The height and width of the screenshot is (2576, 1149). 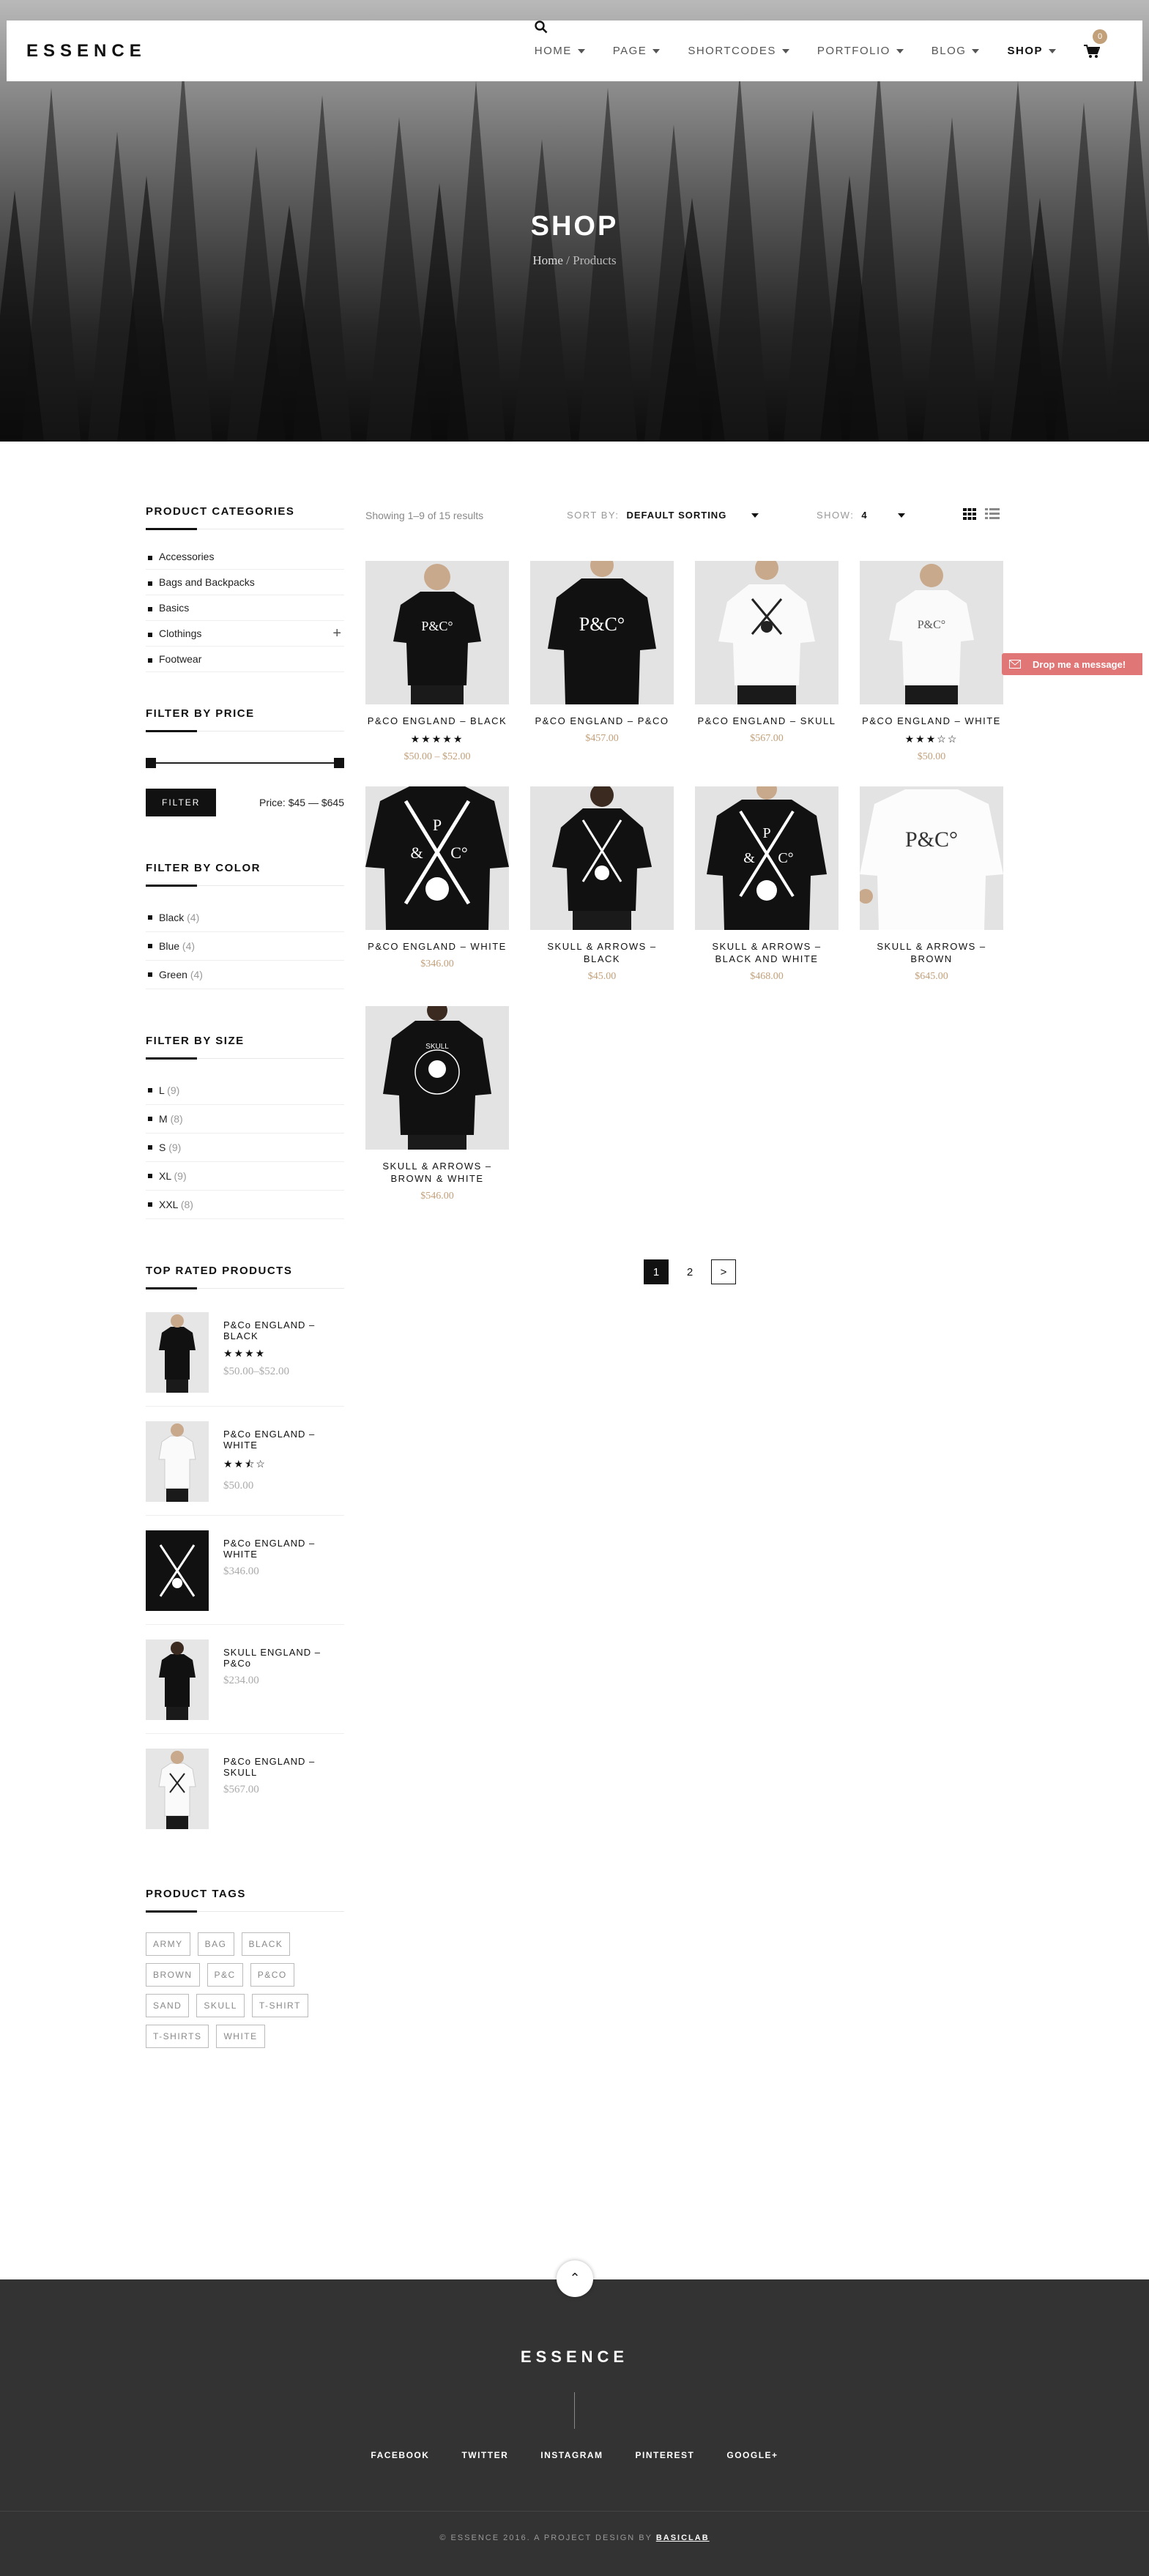 I want to click on tshirt-white-image, so click(x=177, y=1462).